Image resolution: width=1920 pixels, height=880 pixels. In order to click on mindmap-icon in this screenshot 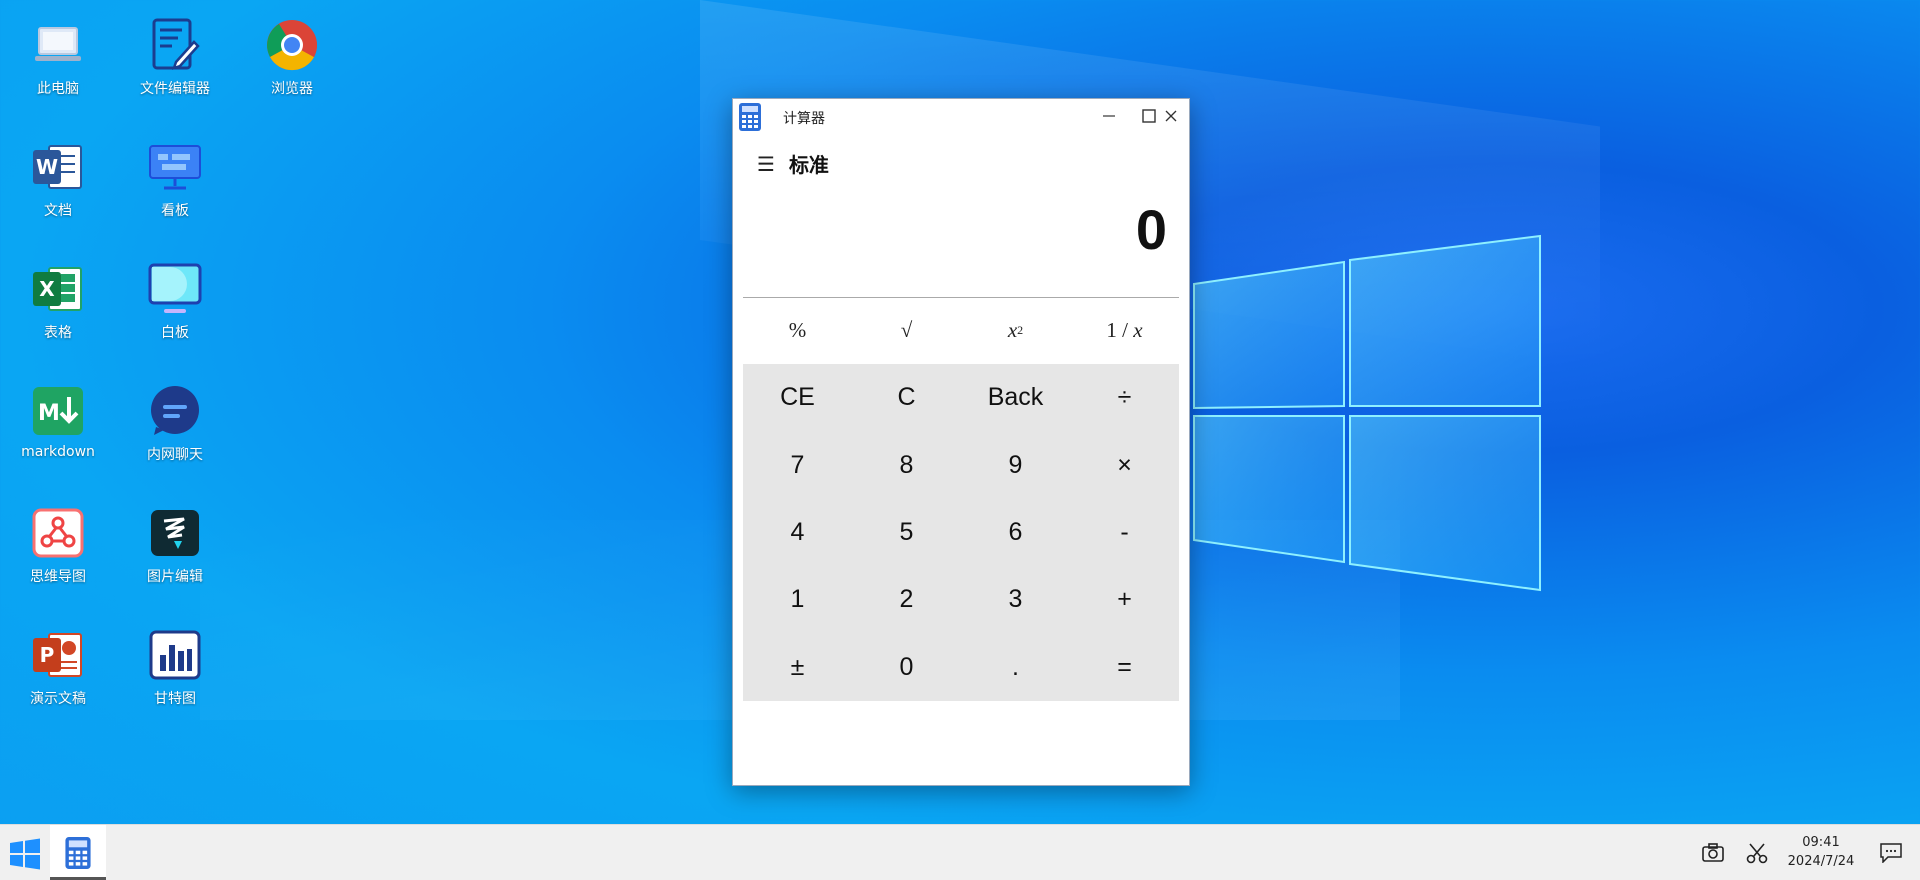, I will do `click(58, 533)`.